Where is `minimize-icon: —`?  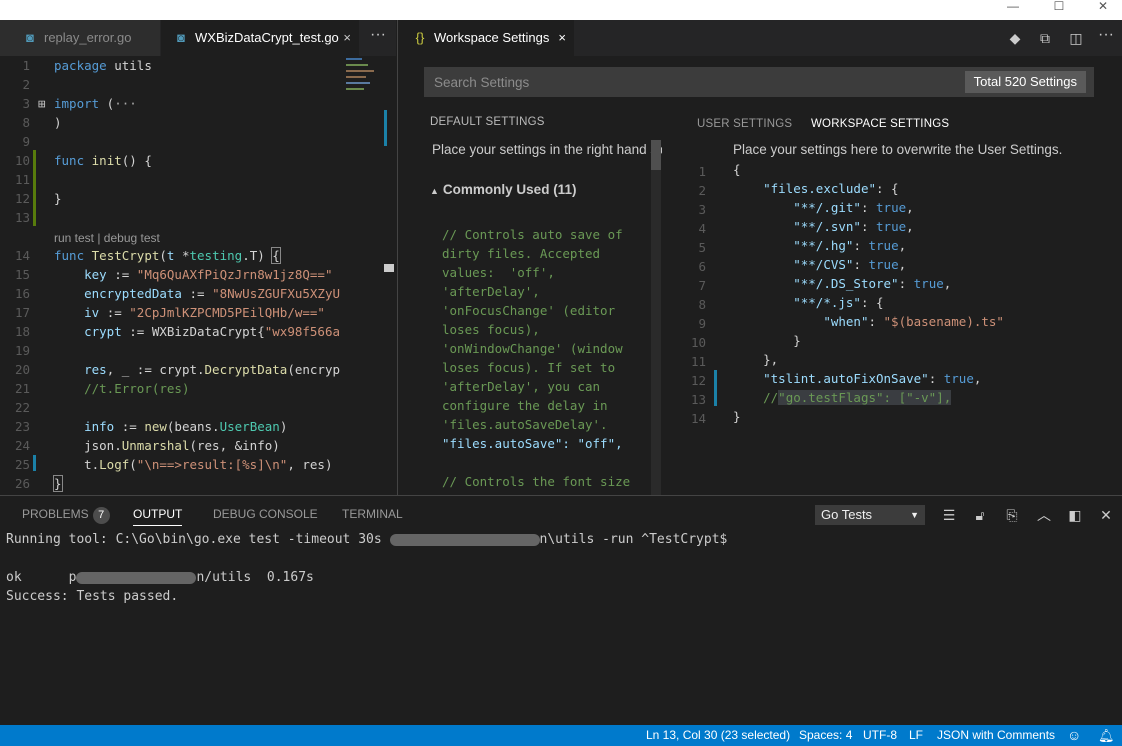 minimize-icon: — is located at coordinates (1013, 10).